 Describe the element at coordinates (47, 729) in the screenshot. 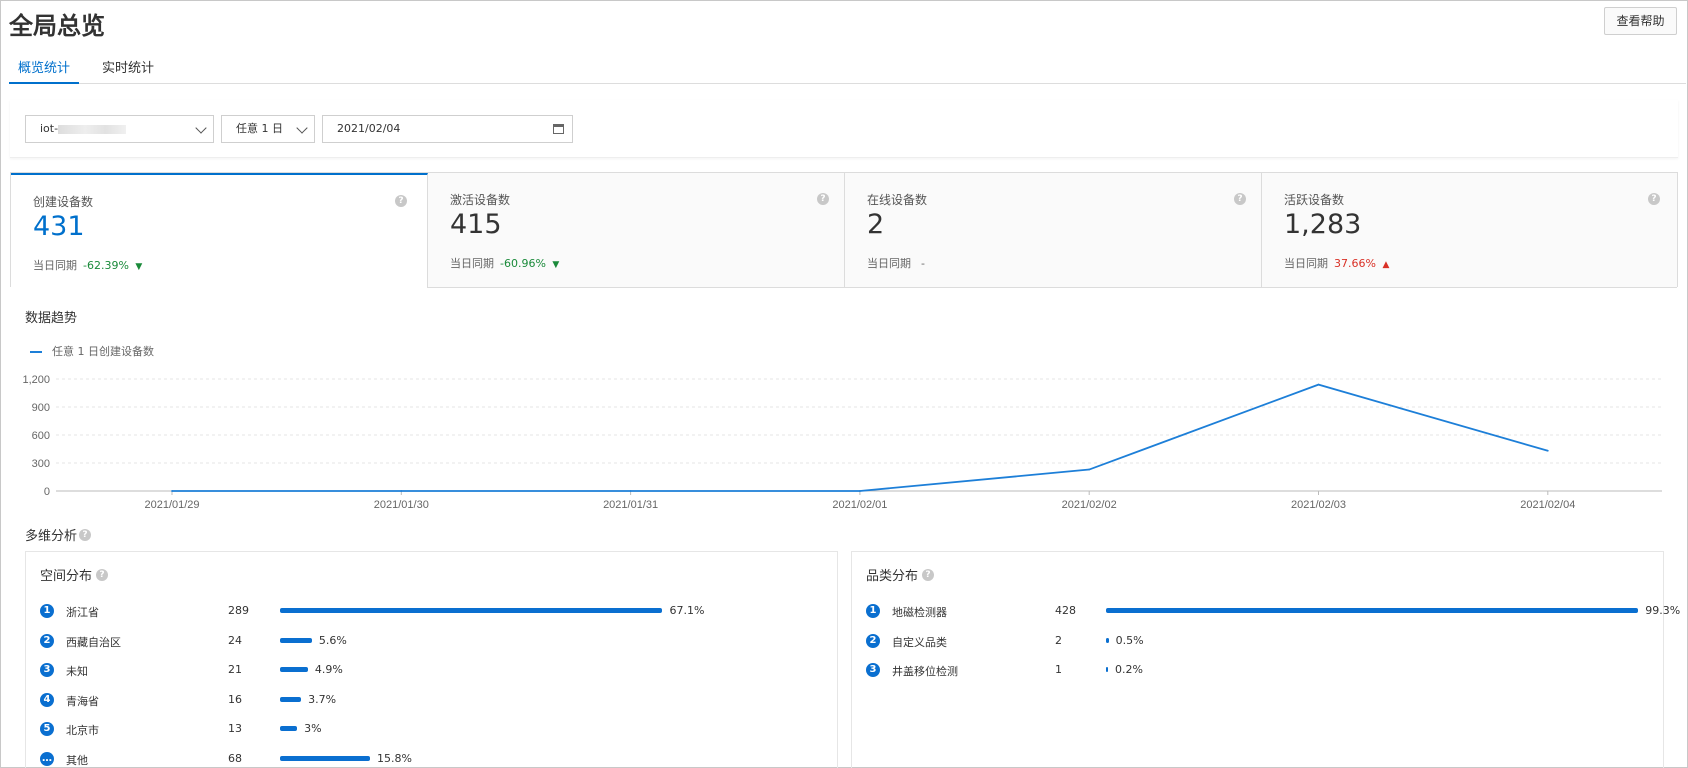

I see `rank-badge: 5` at that location.